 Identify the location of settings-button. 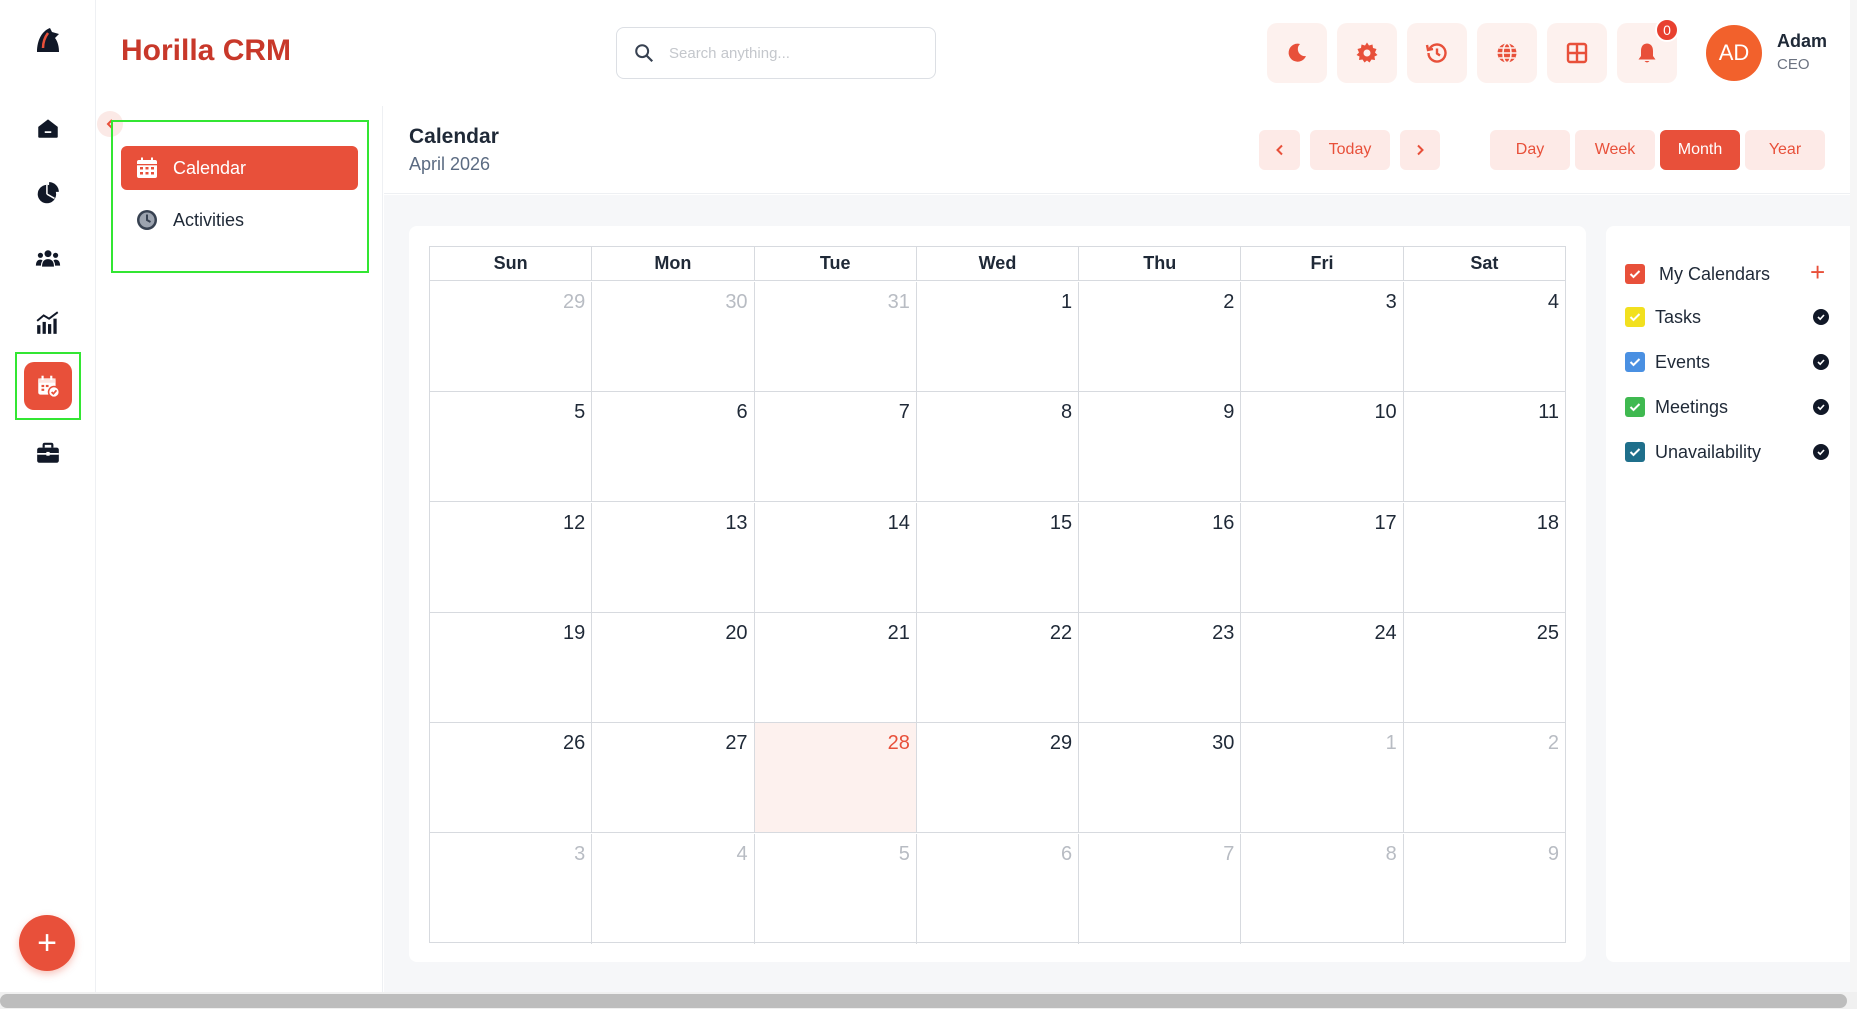
(1367, 53).